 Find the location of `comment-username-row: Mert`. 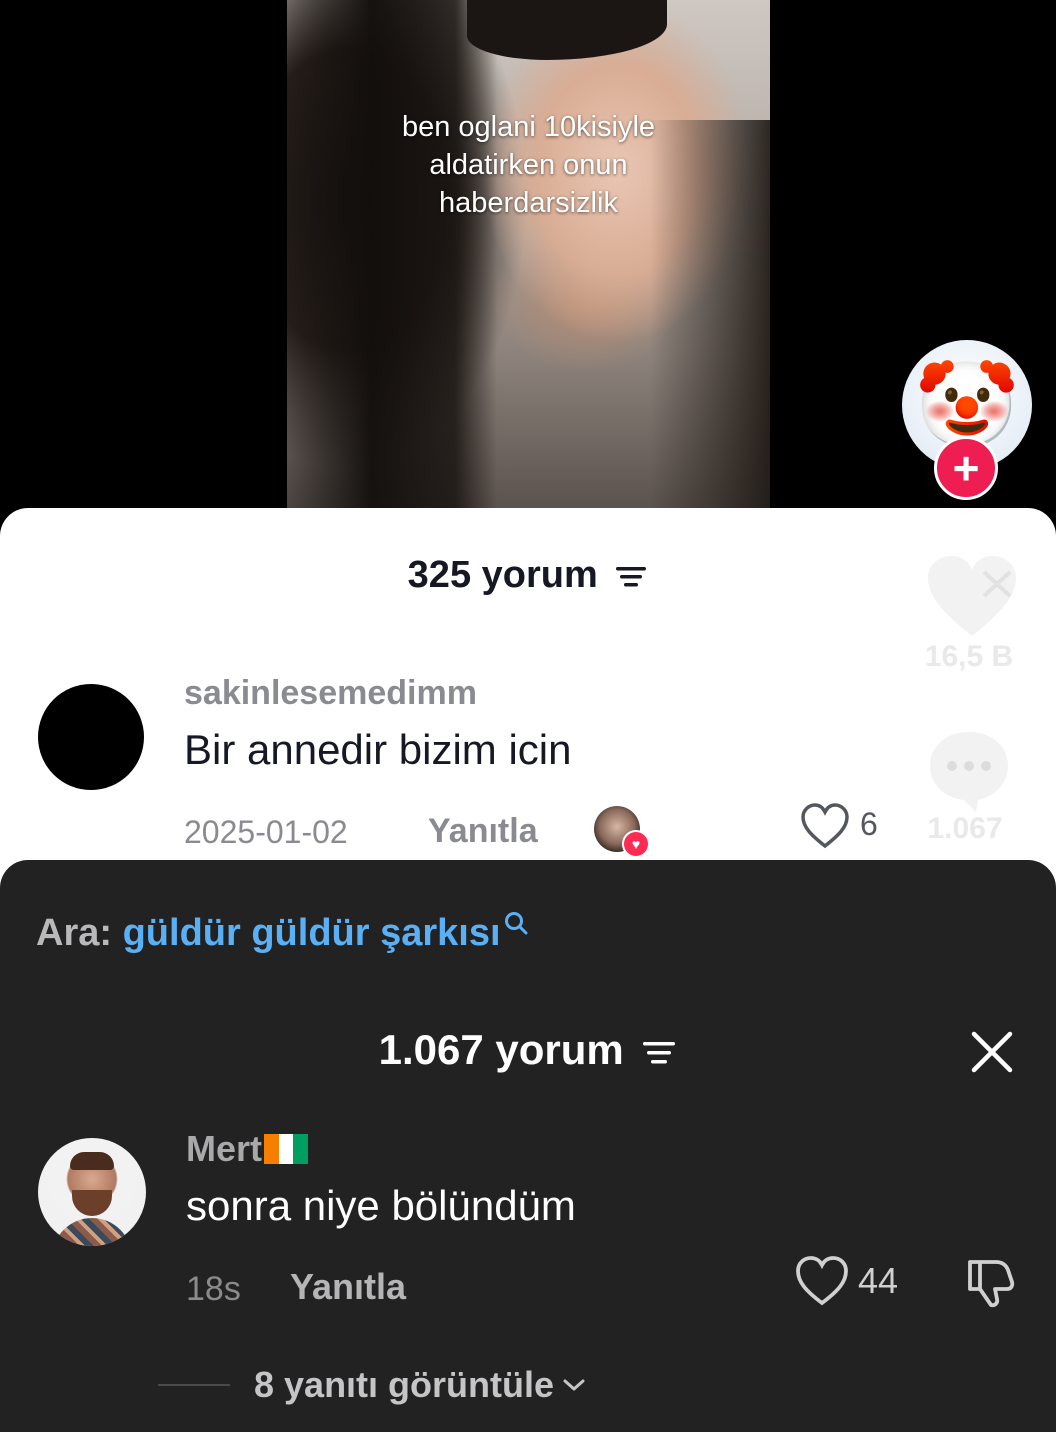

comment-username-row: Mert is located at coordinates (247, 1149).